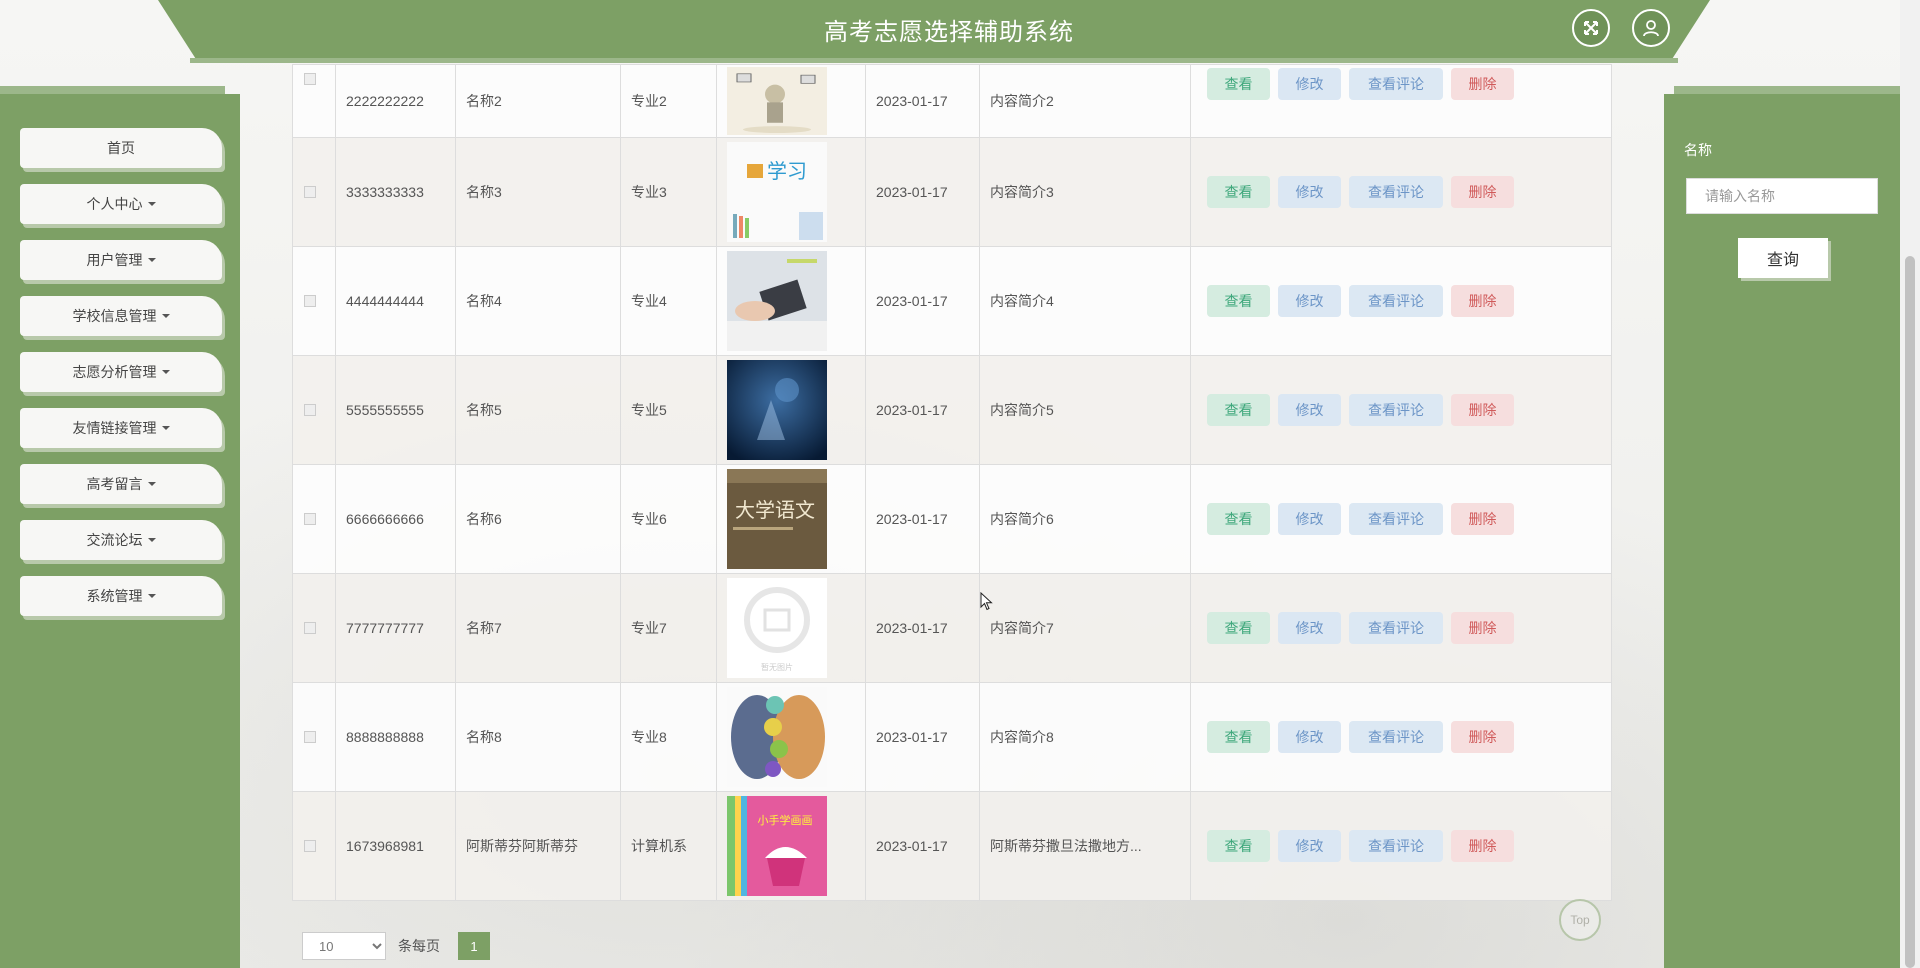 The width and height of the screenshot is (1920, 968). I want to click on major-cell: 专业6, so click(668, 519).